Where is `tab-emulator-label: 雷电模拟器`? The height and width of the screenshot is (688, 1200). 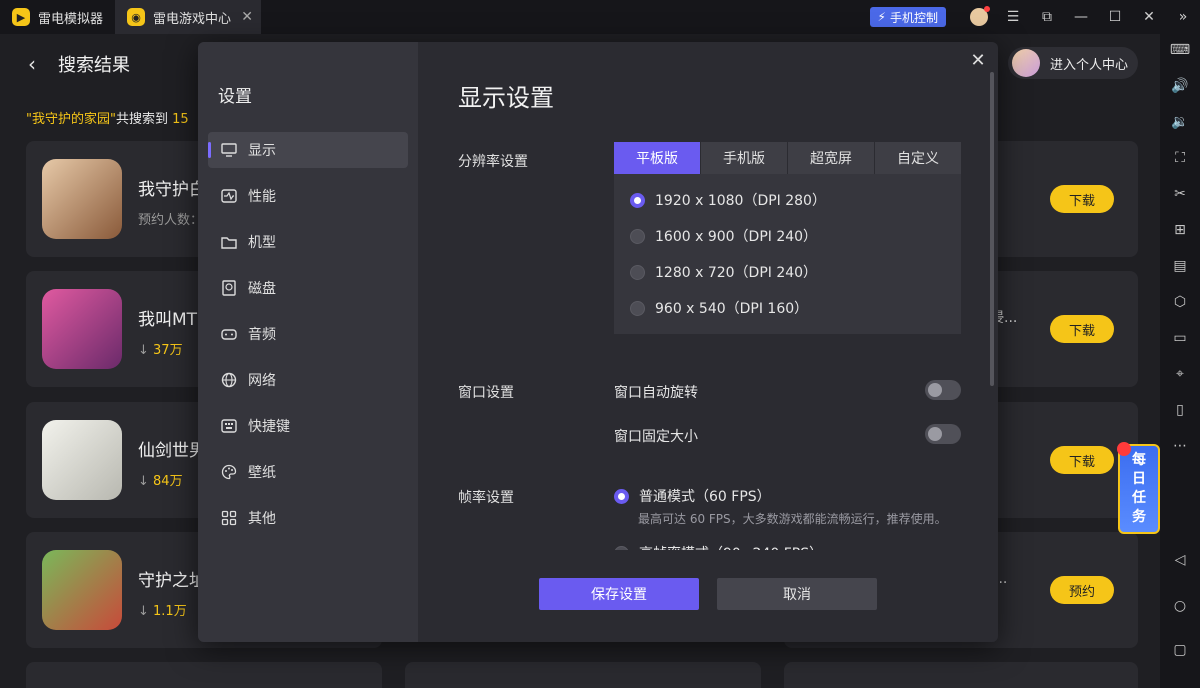 tab-emulator-label: 雷电模拟器 is located at coordinates (71, 19).